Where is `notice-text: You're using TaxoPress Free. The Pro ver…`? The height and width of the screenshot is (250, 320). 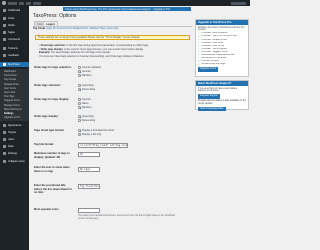
notice-text: You're using TaxoPress Free. The Pro ver… is located at coordinates (108, 9).